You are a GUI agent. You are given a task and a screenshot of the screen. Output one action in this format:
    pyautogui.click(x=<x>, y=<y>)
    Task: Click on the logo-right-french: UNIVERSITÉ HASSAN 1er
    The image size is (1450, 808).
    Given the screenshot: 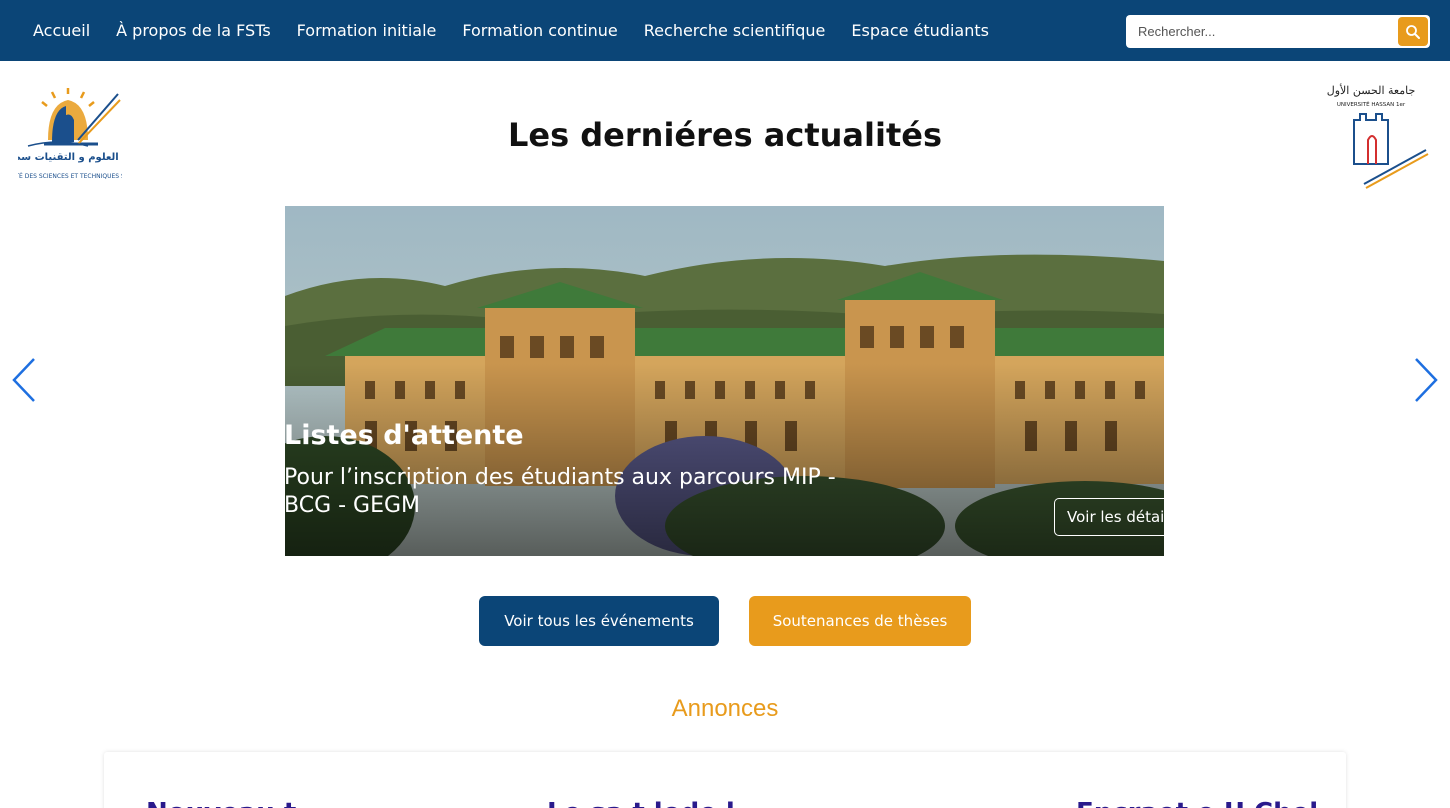 What is the action you would take?
    pyautogui.click(x=1371, y=104)
    